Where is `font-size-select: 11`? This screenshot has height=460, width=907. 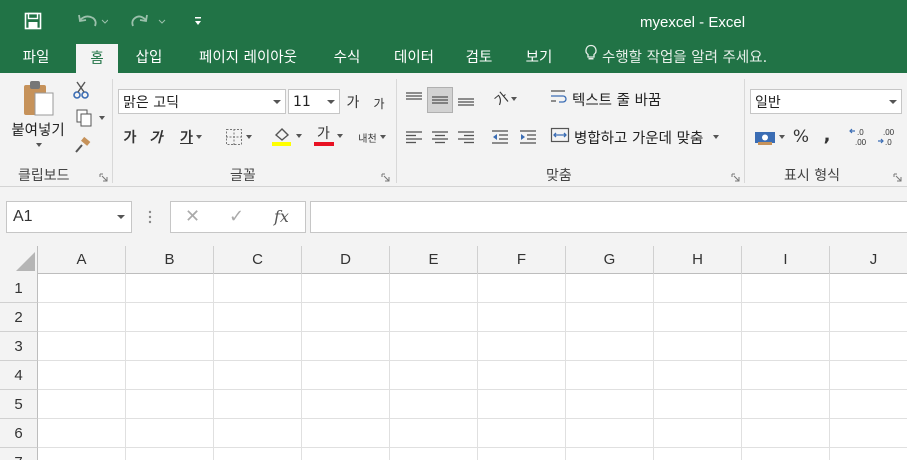 font-size-select: 11 is located at coordinates (314, 101).